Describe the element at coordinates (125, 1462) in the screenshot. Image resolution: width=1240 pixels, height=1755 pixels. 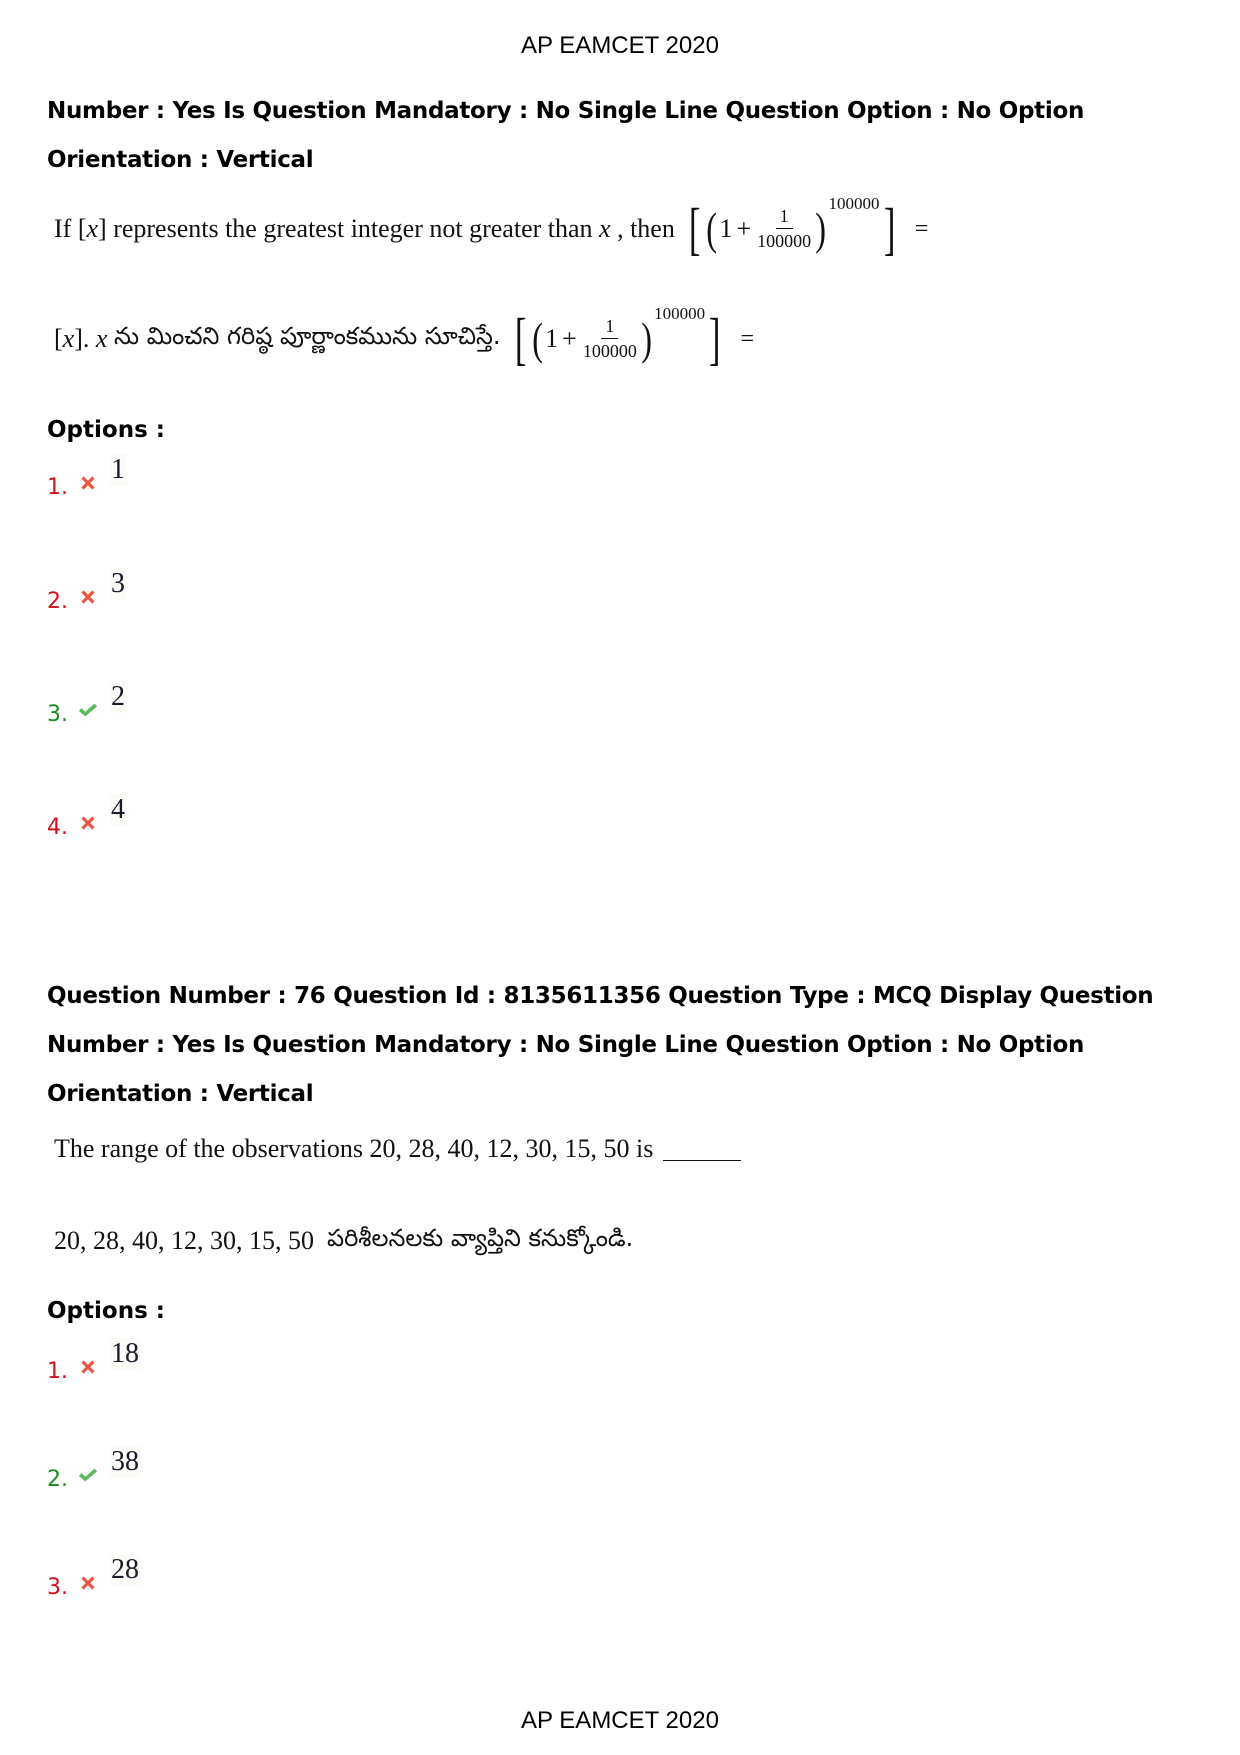
I see `option-value: 38` at that location.